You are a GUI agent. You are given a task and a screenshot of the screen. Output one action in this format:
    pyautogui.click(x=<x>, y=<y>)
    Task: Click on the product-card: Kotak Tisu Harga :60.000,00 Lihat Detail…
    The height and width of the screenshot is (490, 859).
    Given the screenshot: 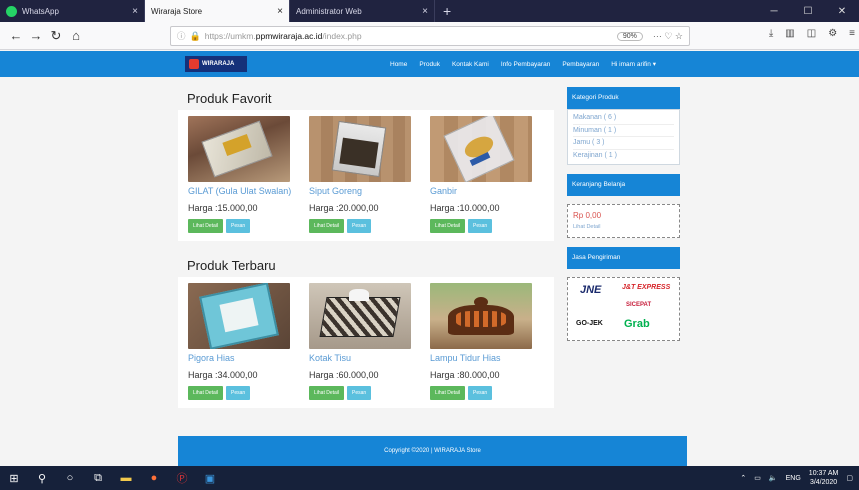 What is the action you would take?
    pyautogui.click(x=369, y=341)
    